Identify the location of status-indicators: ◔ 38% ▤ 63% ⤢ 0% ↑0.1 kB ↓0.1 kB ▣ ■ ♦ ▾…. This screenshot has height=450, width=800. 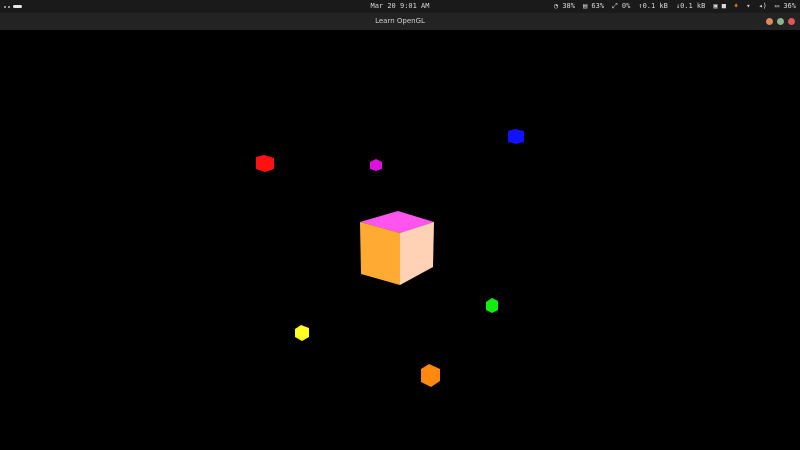
(675, 6).